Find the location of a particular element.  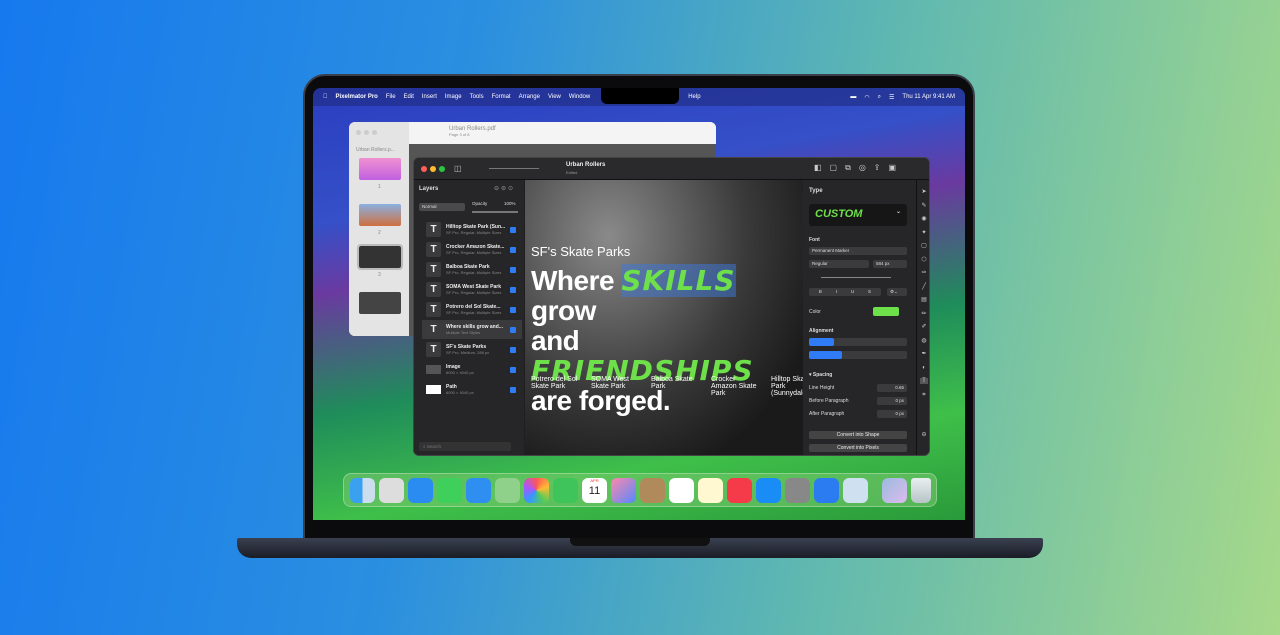

dock-finder is located at coordinates (362, 490).